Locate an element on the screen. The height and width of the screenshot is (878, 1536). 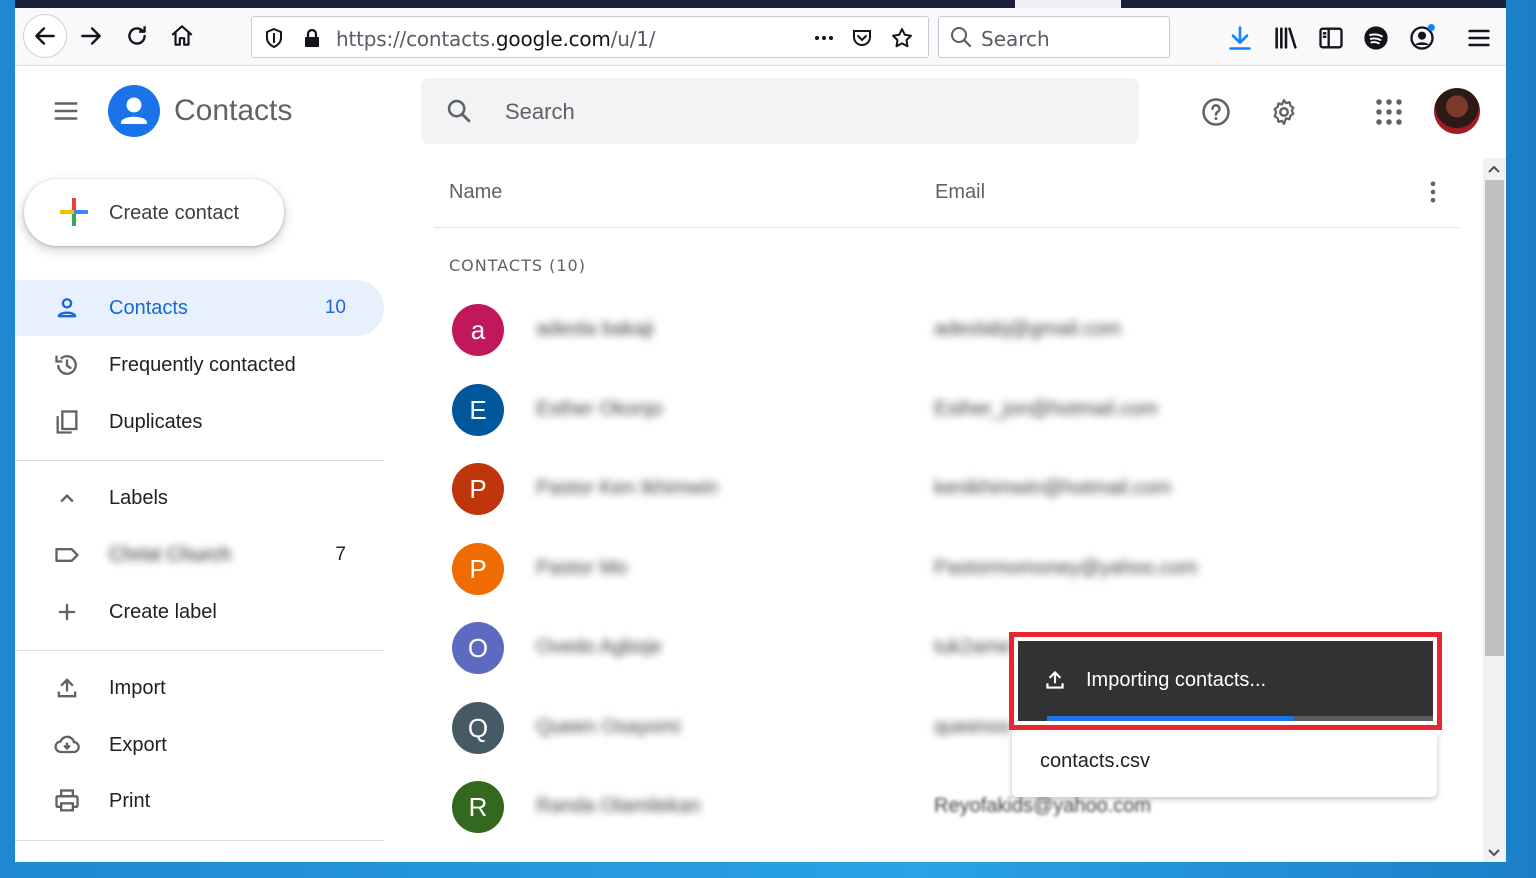
contact-email: Reyofakids@yahoo.com is located at coordinates (1043, 806).